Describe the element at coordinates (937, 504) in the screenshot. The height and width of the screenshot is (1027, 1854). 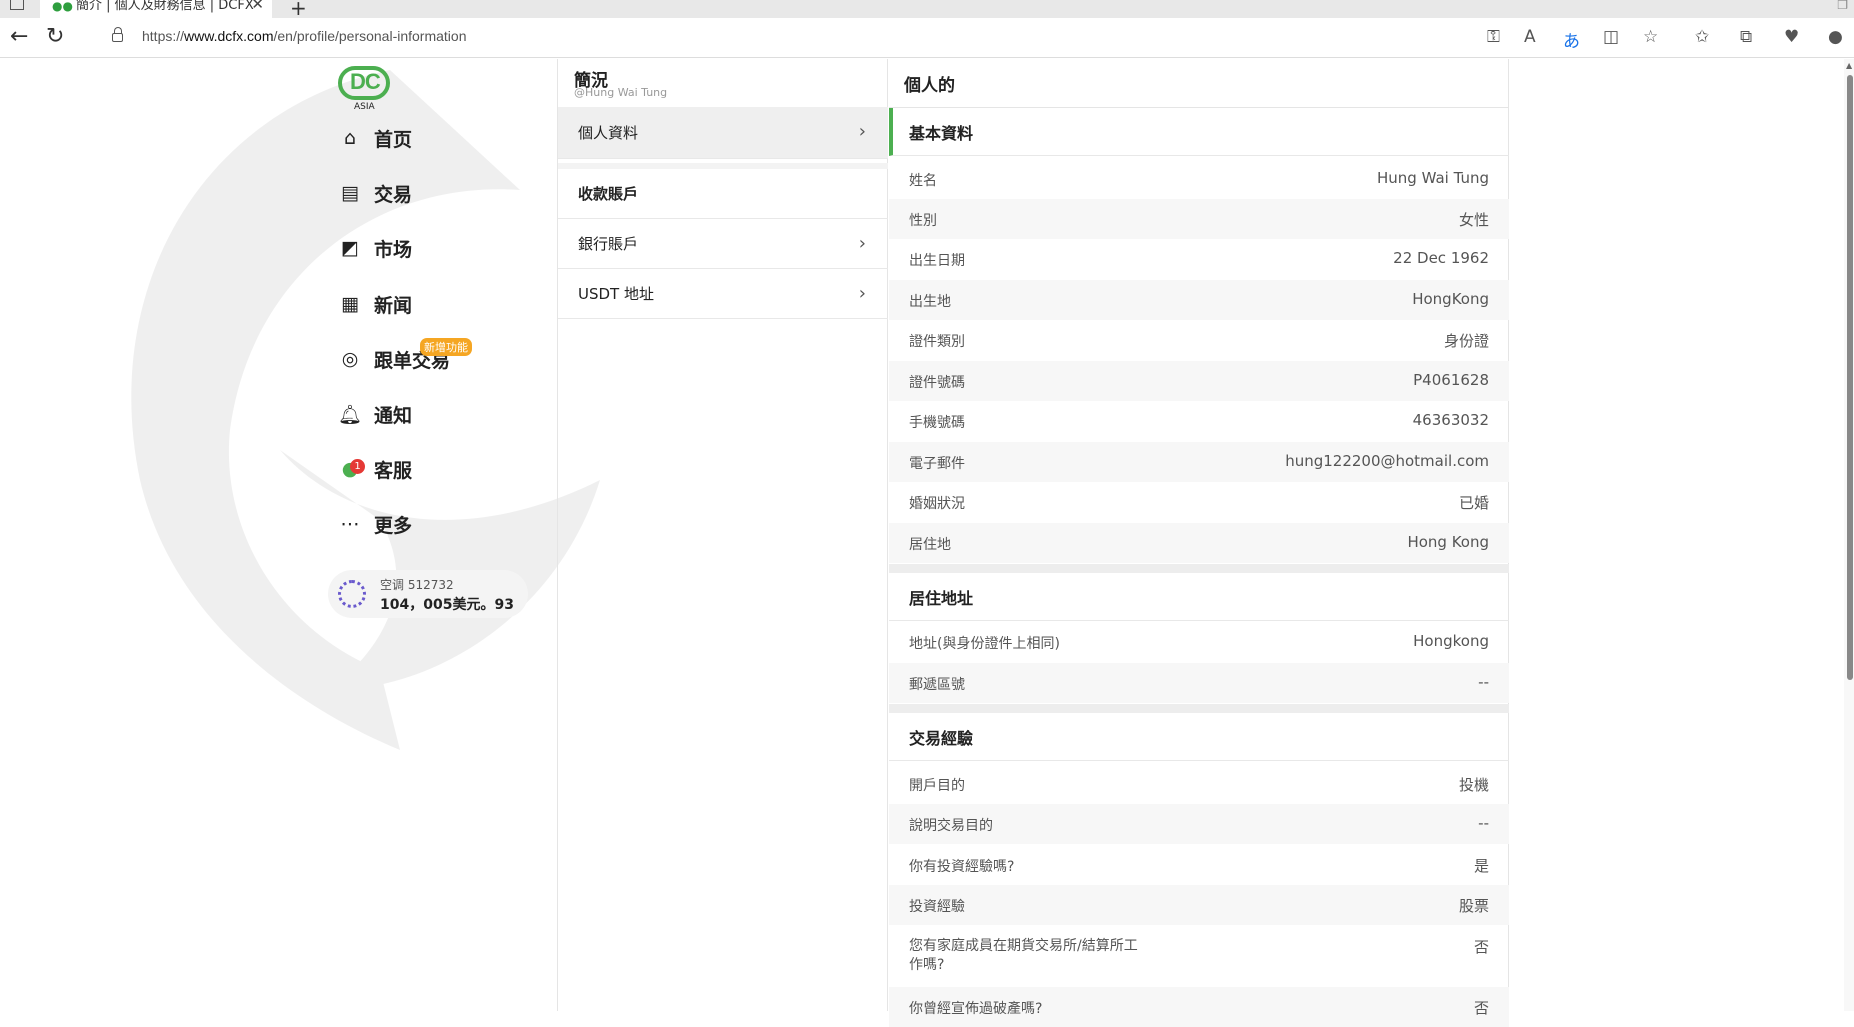
I see `field-label: 婚姻狀況` at that location.